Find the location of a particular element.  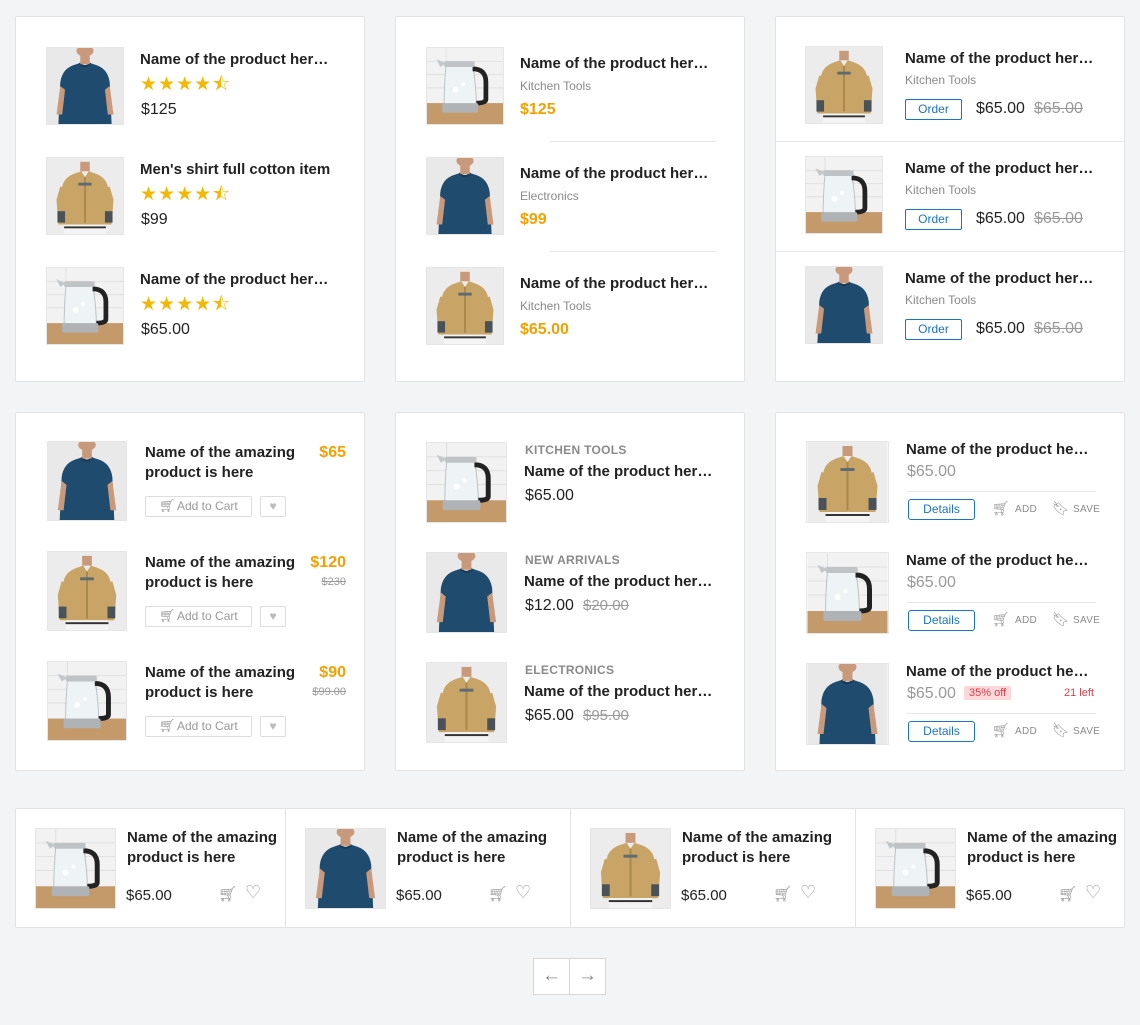

prev-page-button: ← is located at coordinates (551, 976).